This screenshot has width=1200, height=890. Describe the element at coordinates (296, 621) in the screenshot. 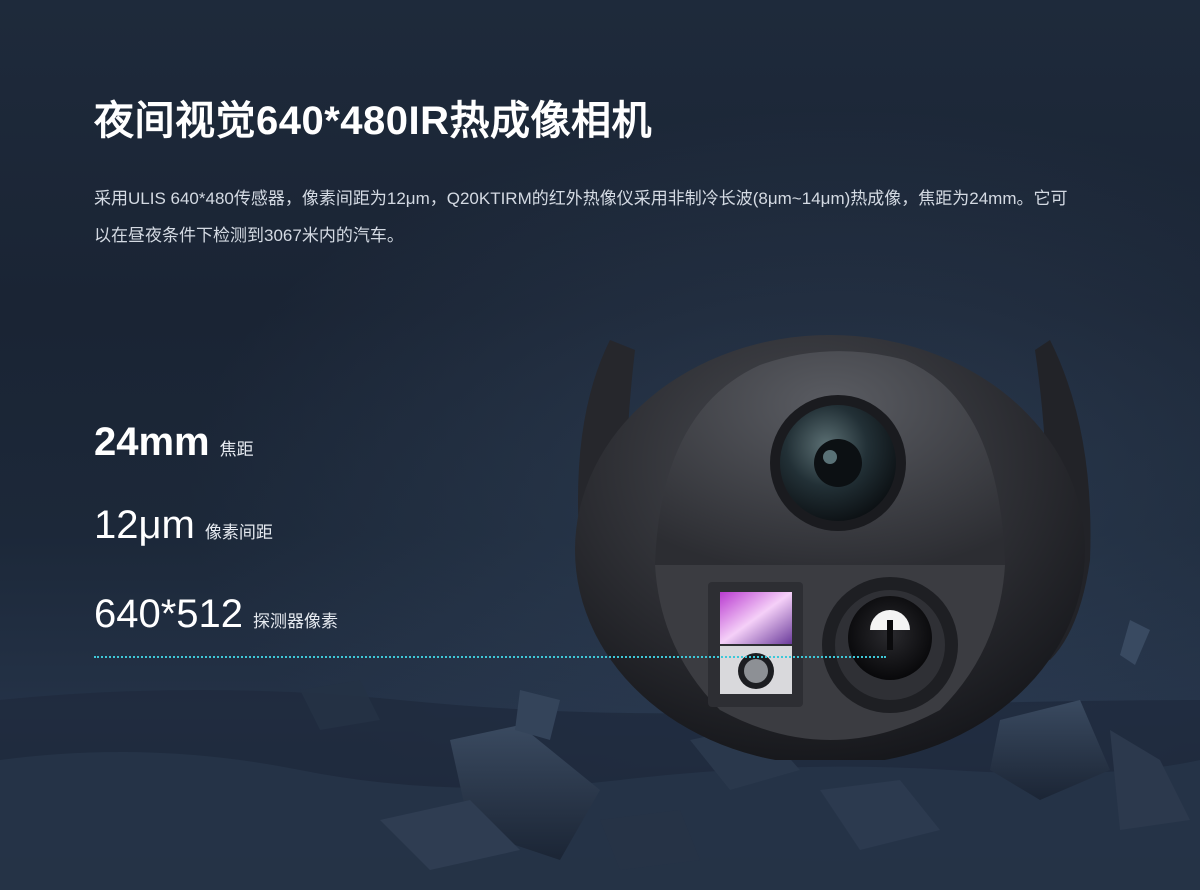

I see `spec-label: 探测器像素` at that location.